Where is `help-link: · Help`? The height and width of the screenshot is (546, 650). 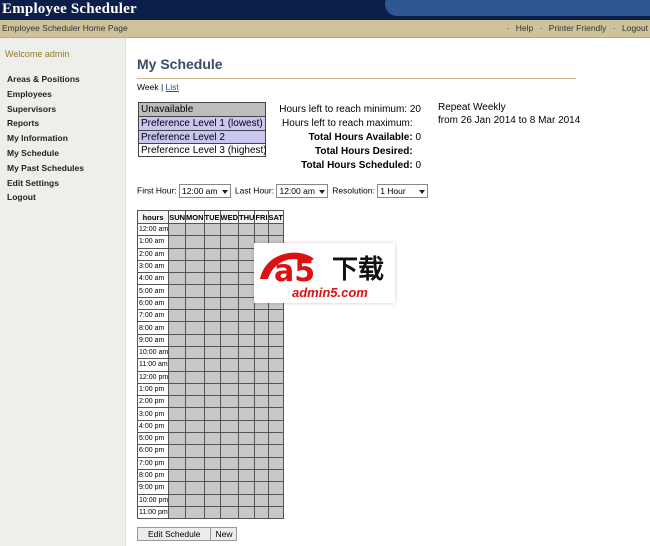
help-link: · Help is located at coordinates (520, 28).